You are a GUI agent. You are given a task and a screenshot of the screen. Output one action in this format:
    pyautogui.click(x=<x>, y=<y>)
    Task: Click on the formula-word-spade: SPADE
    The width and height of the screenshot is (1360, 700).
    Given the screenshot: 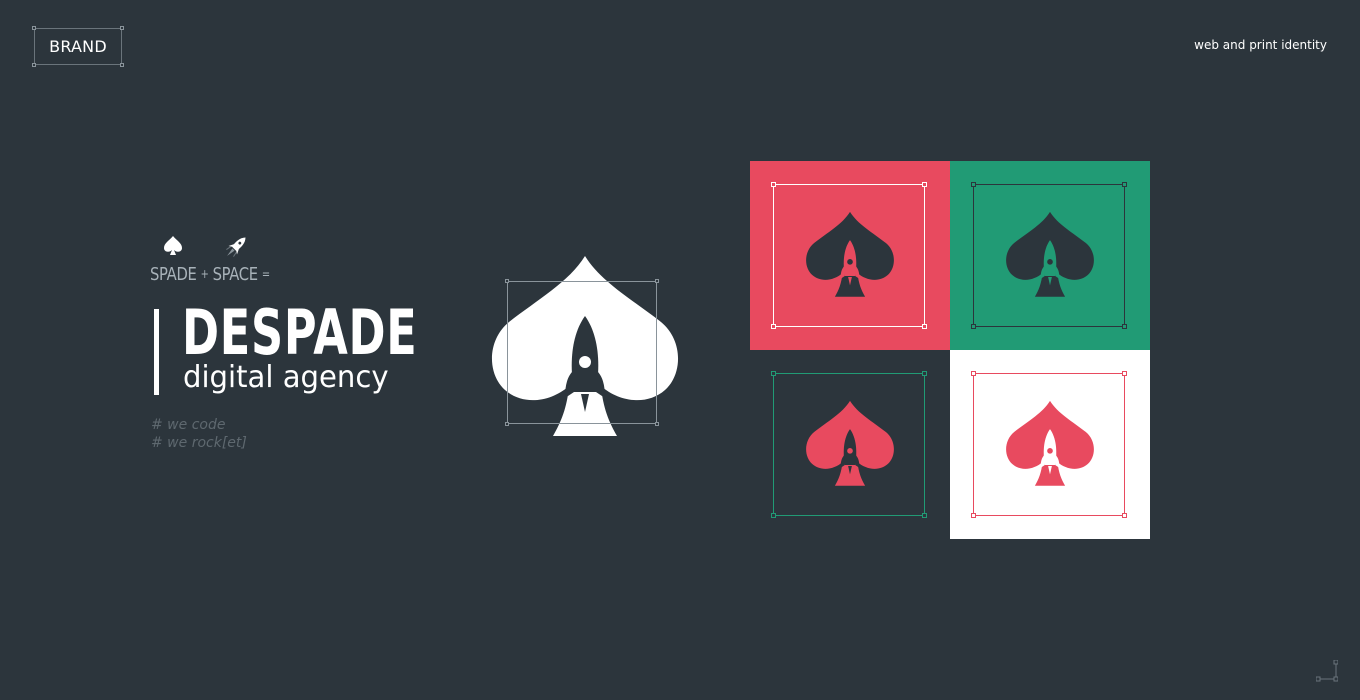 What is the action you would take?
    pyautogui.click(x=173, y=274)
    